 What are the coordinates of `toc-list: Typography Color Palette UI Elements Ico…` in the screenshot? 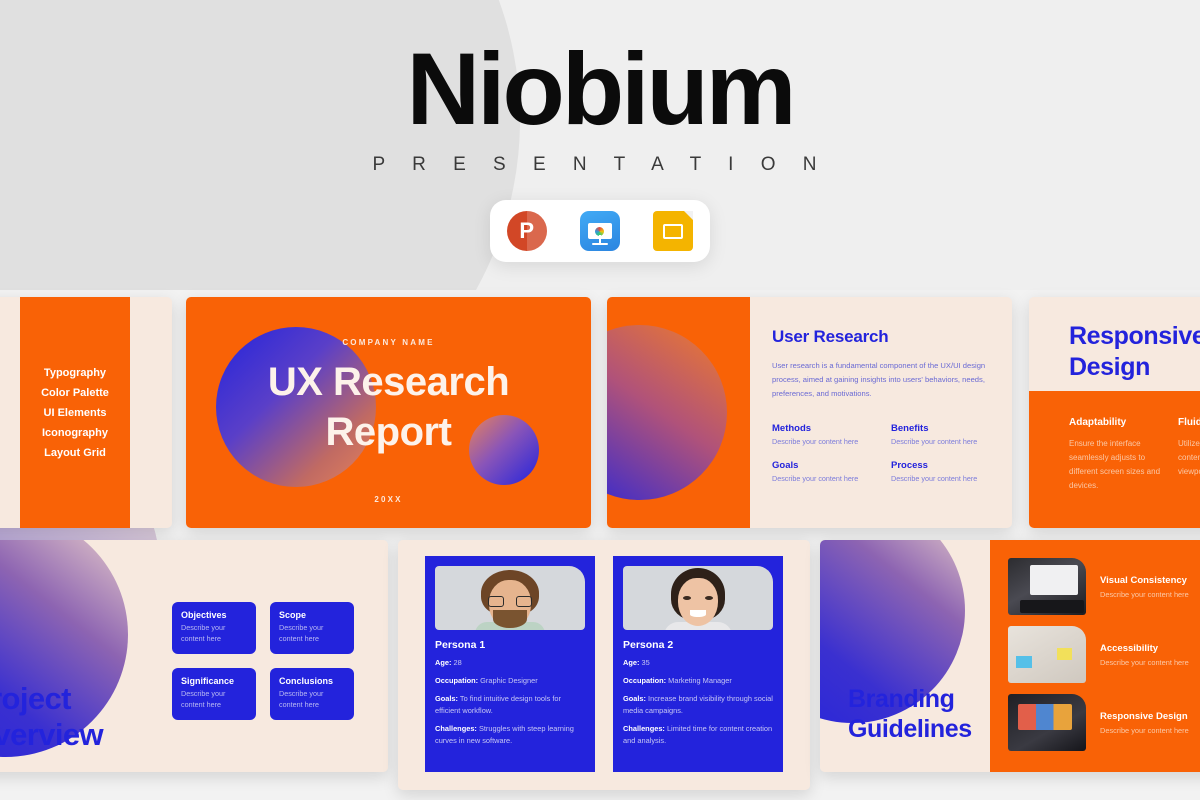 It's located at (75, 412).